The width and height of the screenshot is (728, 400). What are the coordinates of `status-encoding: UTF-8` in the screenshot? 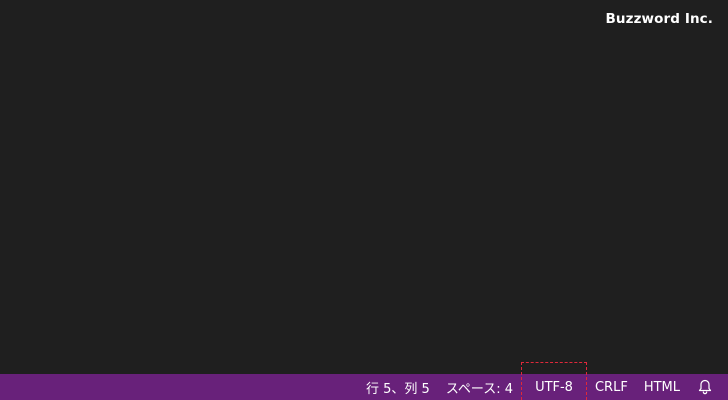 It's located at (554, 381).